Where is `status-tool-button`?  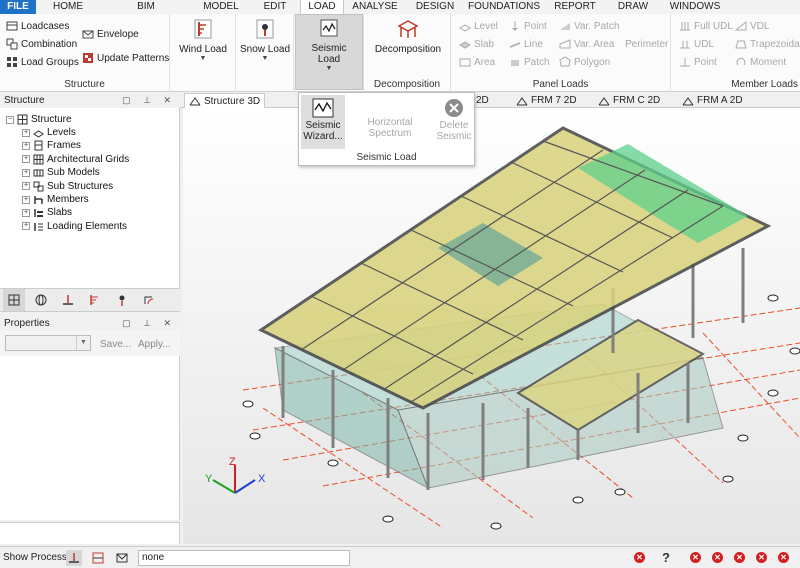 status-tool-button is located at coordinates (98, 558).